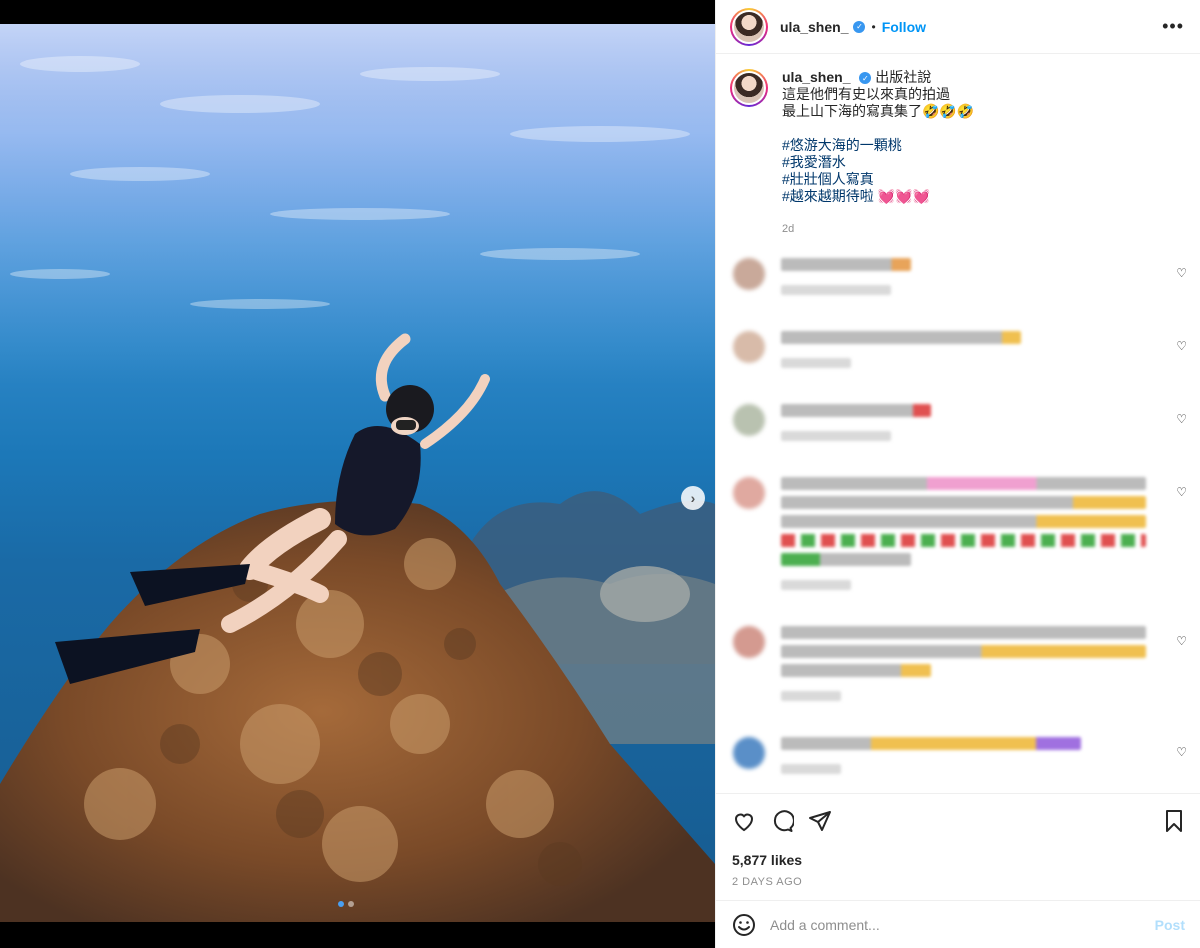 This screenshot has width=1200, height=948. I want to click on comment-input, so click(950, 924).